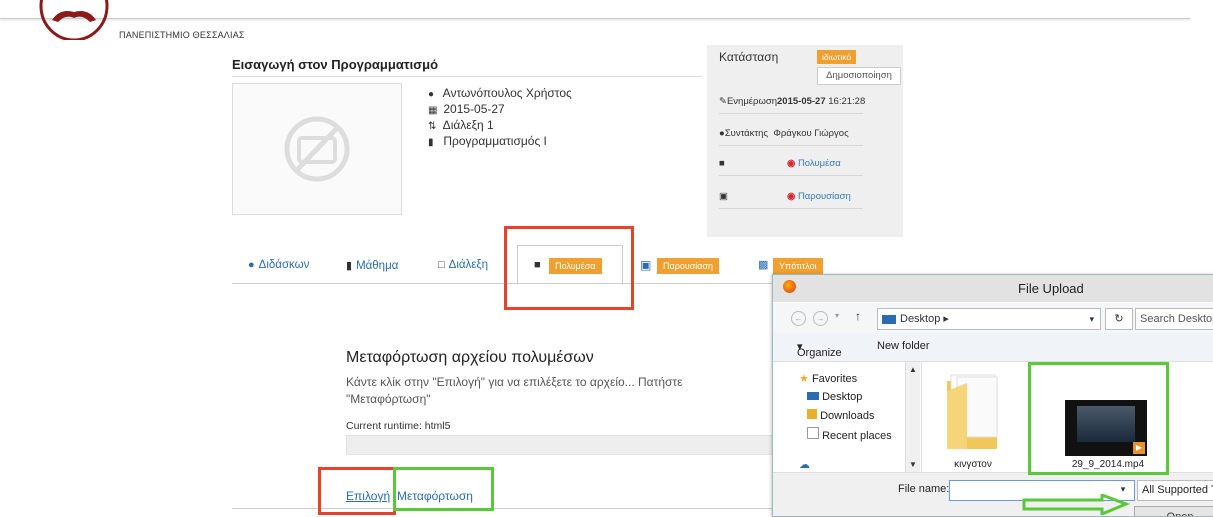 Image resolution: width=1213 pixels, height=517 pixels. I want to click on highlight-choose, so click(357, 491).